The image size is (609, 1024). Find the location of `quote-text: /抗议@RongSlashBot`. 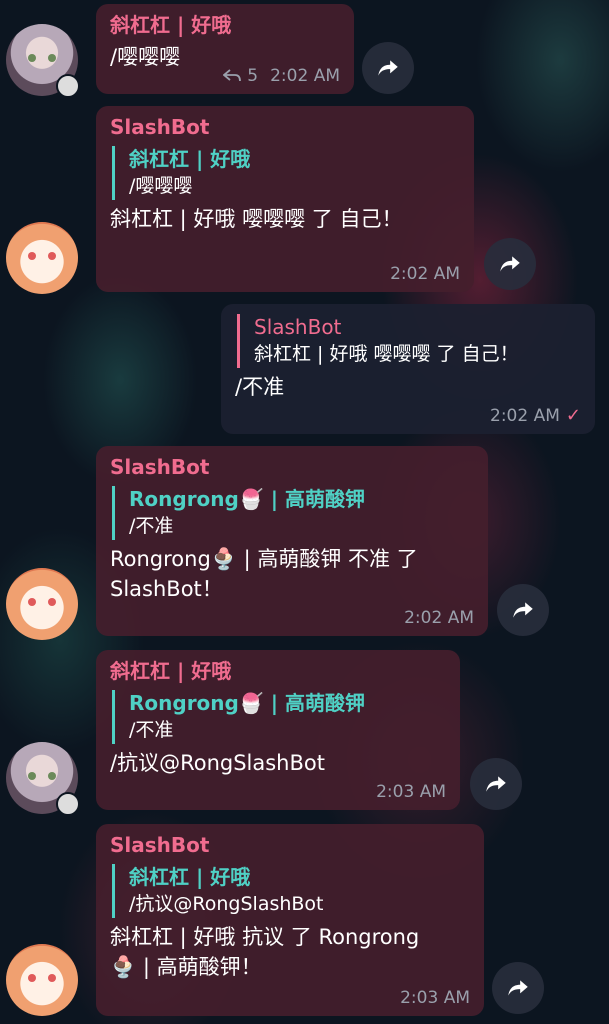

quote-text: /抗议@RongSlashBot is located at coordinates (226, 904).